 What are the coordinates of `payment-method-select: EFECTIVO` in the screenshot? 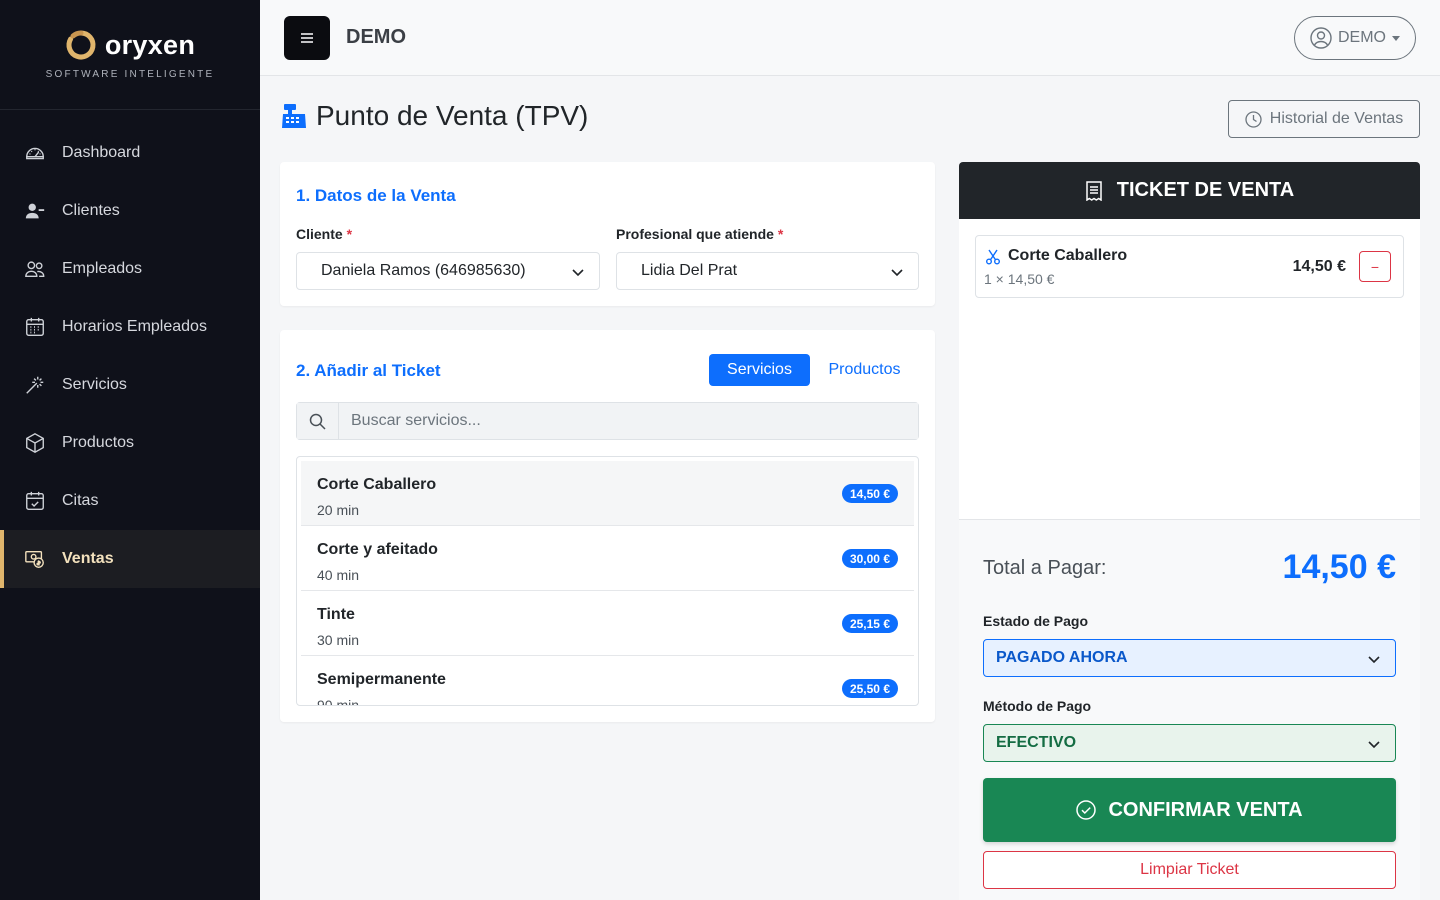 It's located at (1189, 743).